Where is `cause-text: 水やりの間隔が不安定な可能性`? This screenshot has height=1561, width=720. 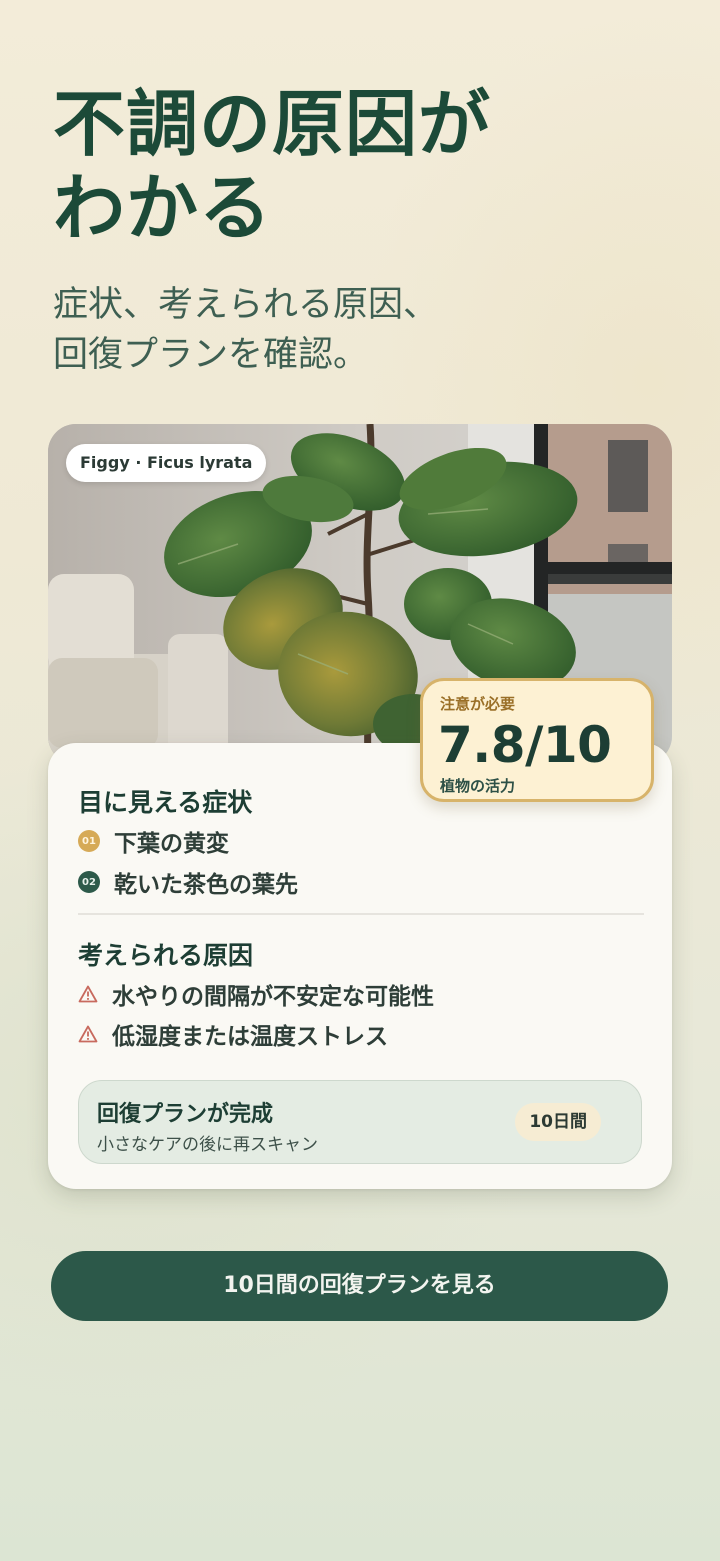 cause-text: 水やりの間隔が不安定な可能性 is located at coordinates (273, 997).